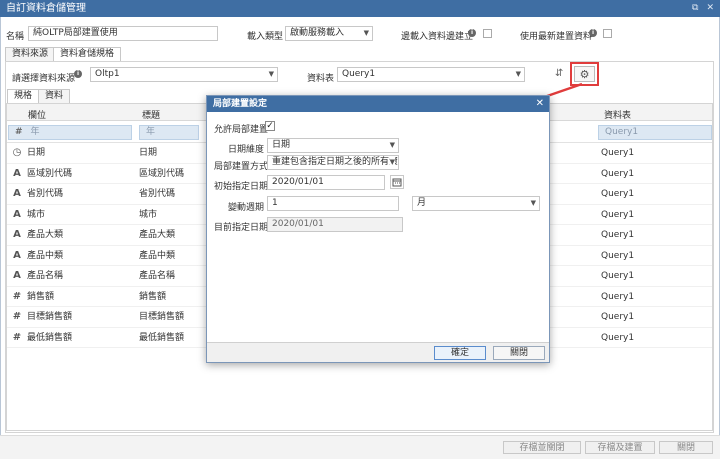 The height and width of the screenshot is (459, 720). I want to click on dialog-titlebar: 局部建置設定, so click(378, 104).